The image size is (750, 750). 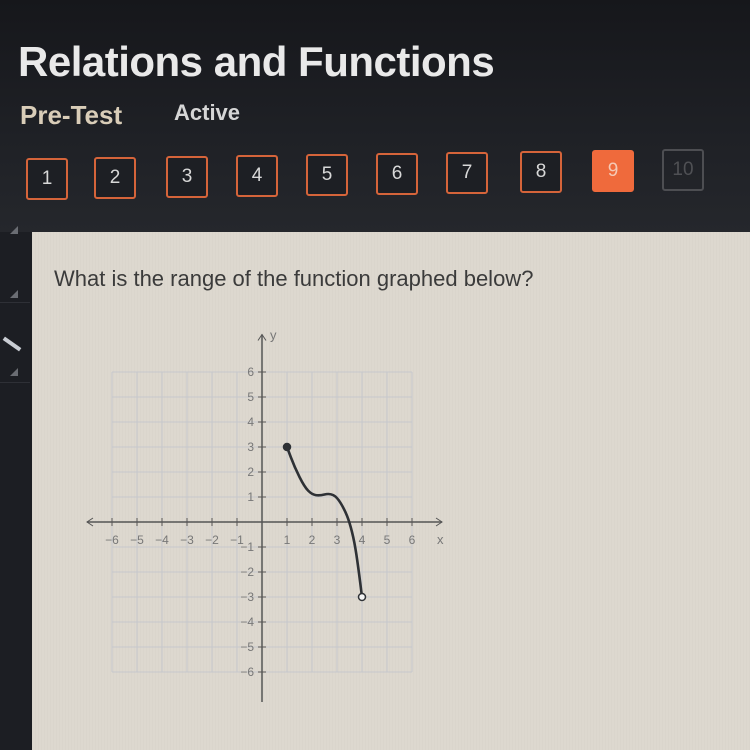 What do you see at coordinates (112, 540) in the screenshot?
I see `x-tick-label: −6` at bounding box center [112, 540].